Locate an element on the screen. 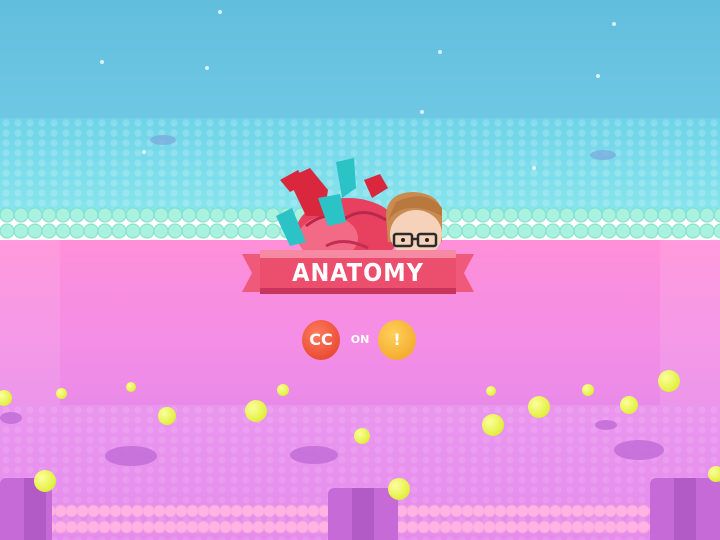 The height and width of the screenshot is (540, 720). course-title: ANATOMY is located at coordinates (358, 272).